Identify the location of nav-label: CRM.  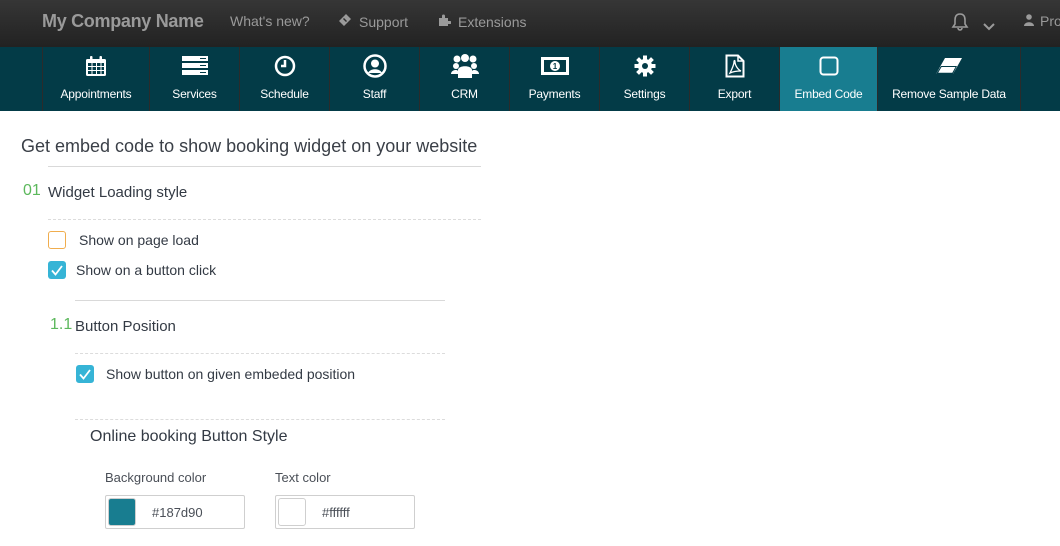
(464, 94).